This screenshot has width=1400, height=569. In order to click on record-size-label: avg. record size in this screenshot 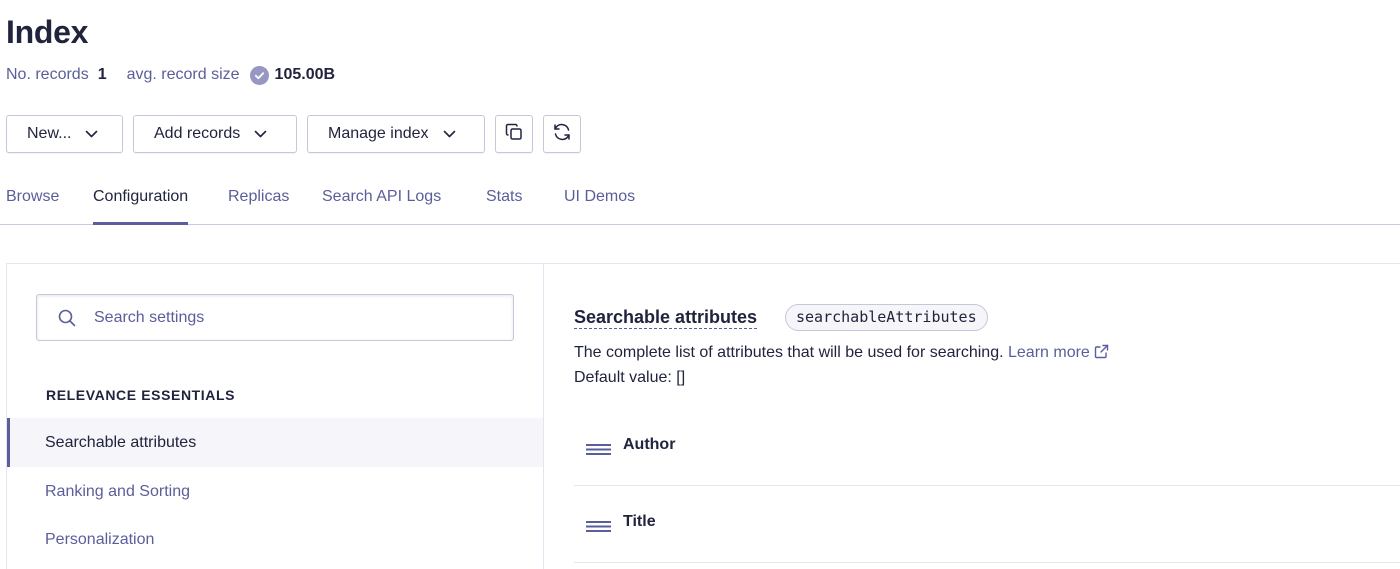, I will do `click(183, 74)`.